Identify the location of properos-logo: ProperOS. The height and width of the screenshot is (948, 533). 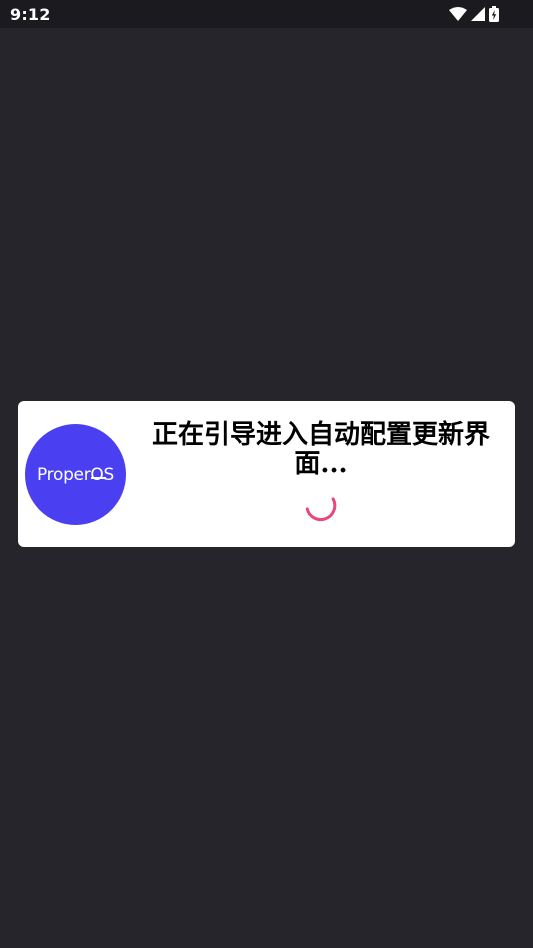
(75, 474).